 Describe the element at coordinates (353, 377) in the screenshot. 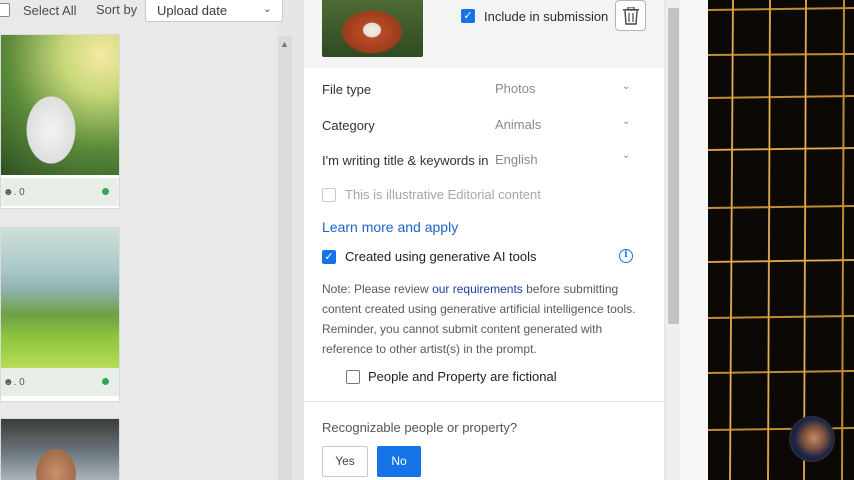

I see `fictional-checkbox` at that location.